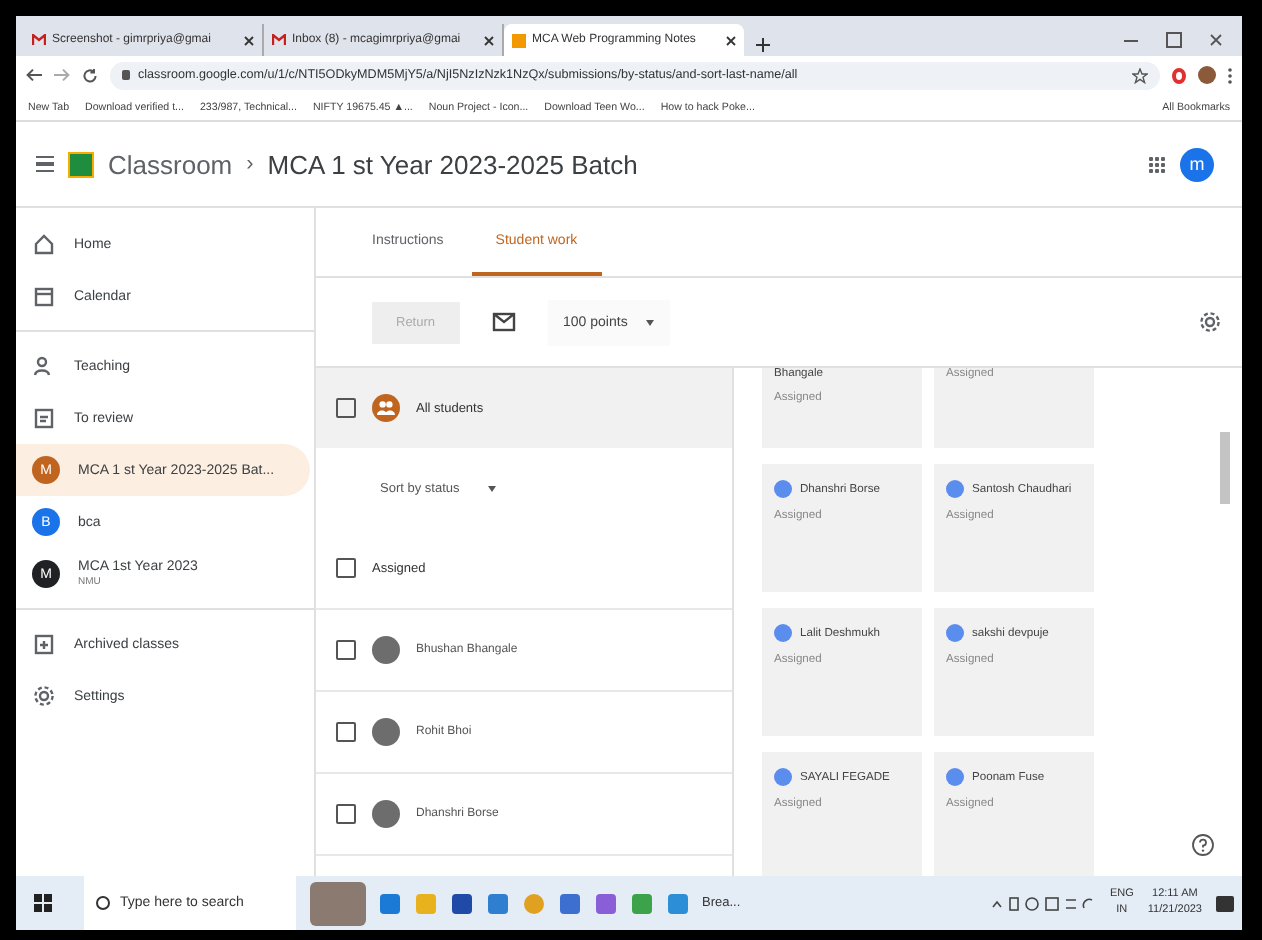 The image size is (1262, 940). What do you see at coordinates (1207, 75) in the screenshot?
I see `avatar-icon` at bounding box center [1207, 75].